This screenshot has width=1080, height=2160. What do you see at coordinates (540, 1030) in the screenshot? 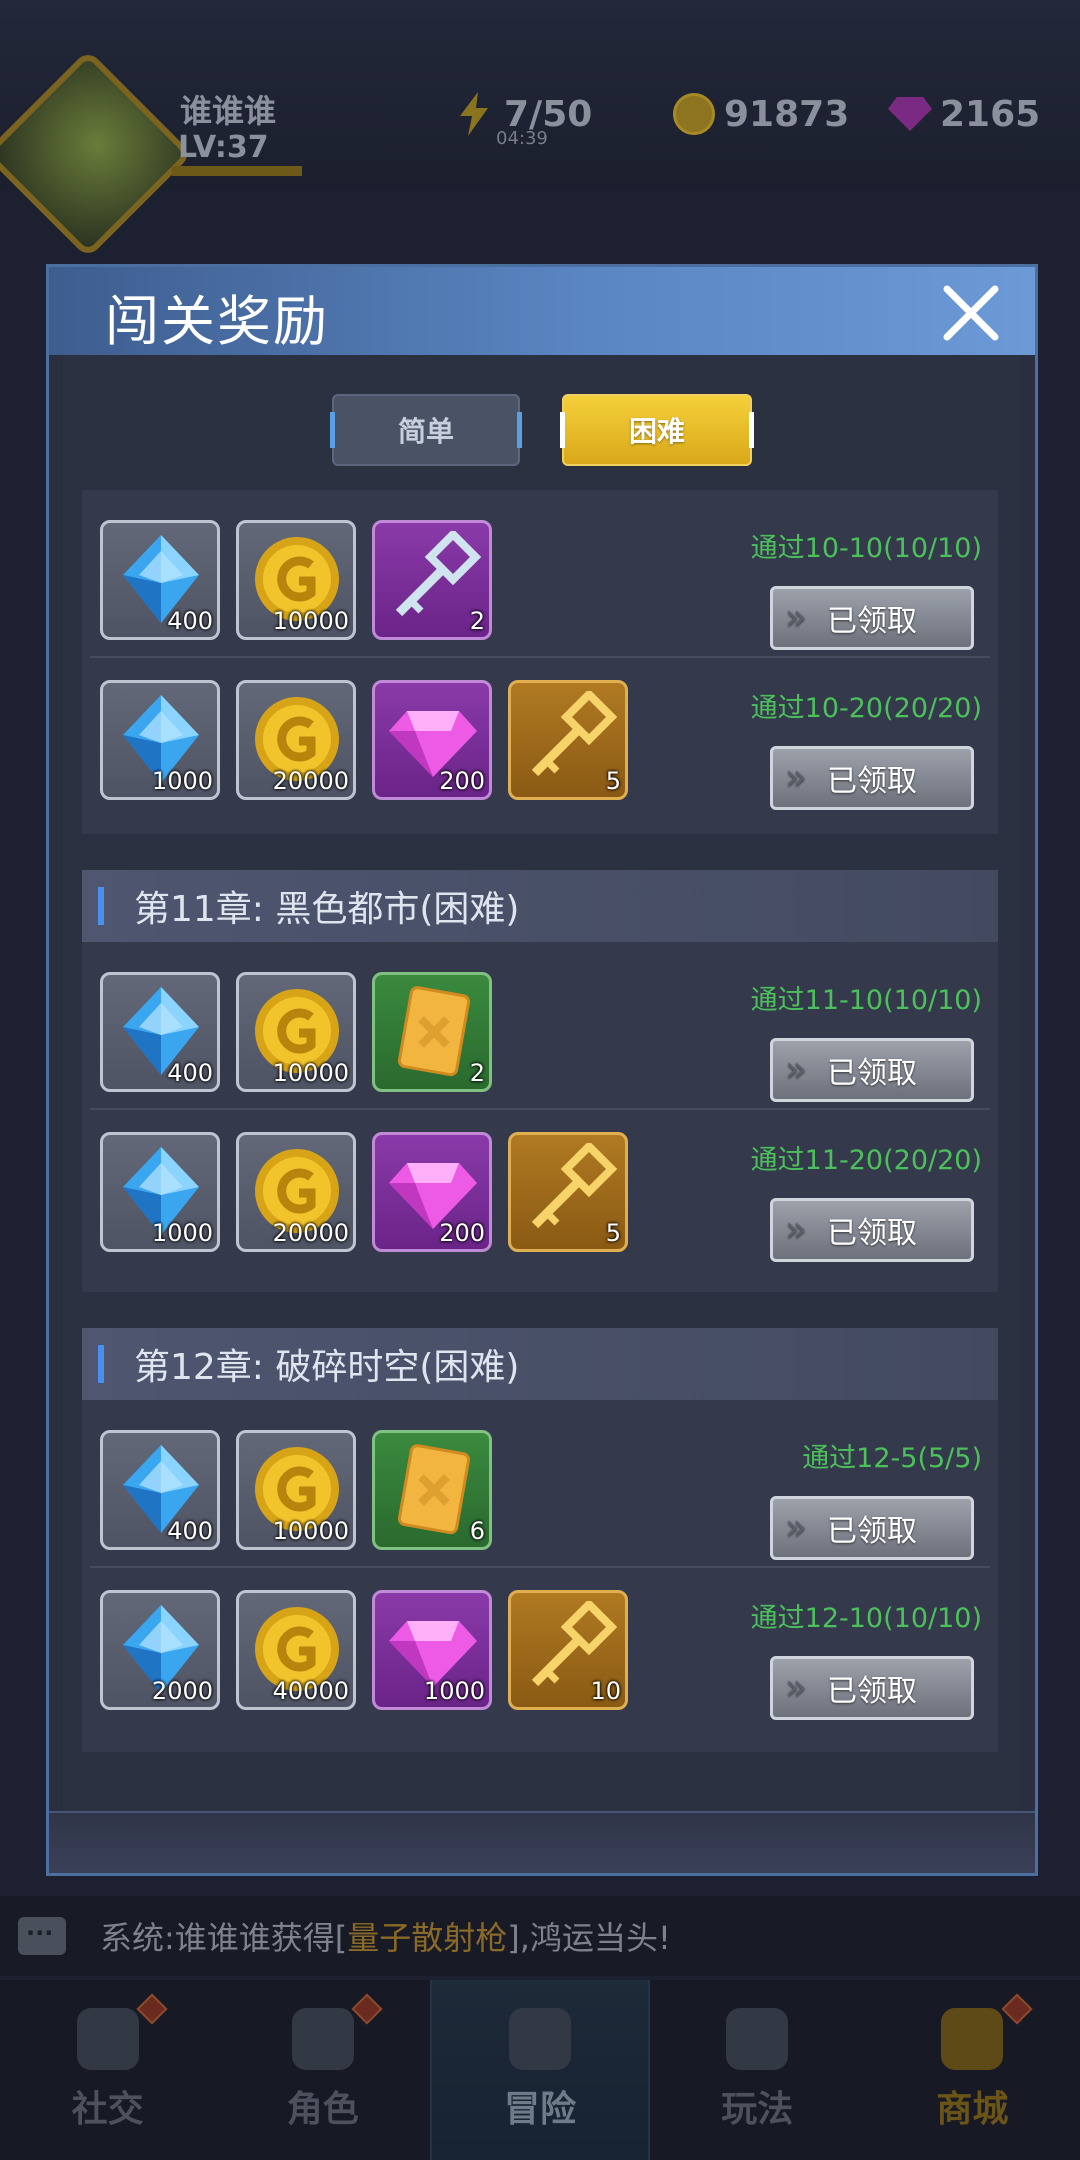
I see `reward-row: 400 10000 2 通过11-10(10/10) 已领取` at bounding box center [540, 1030].